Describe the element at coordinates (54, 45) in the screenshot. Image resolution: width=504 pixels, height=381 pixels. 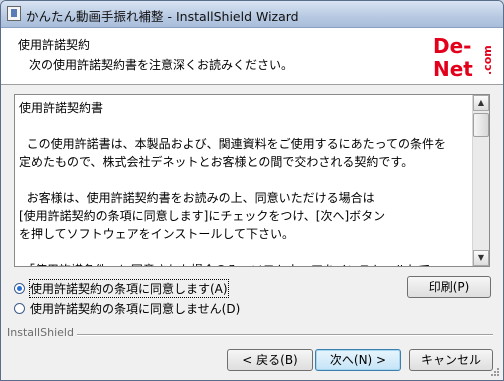
I see `step-title: 使用許諾契約` at that location.